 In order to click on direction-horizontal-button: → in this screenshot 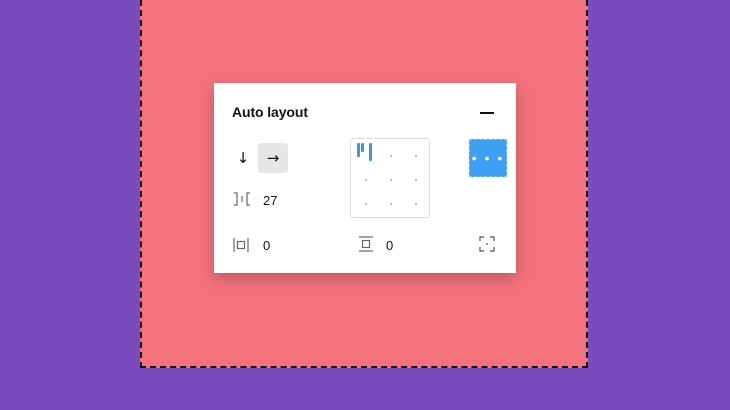, I will do `click(273, 158)`.